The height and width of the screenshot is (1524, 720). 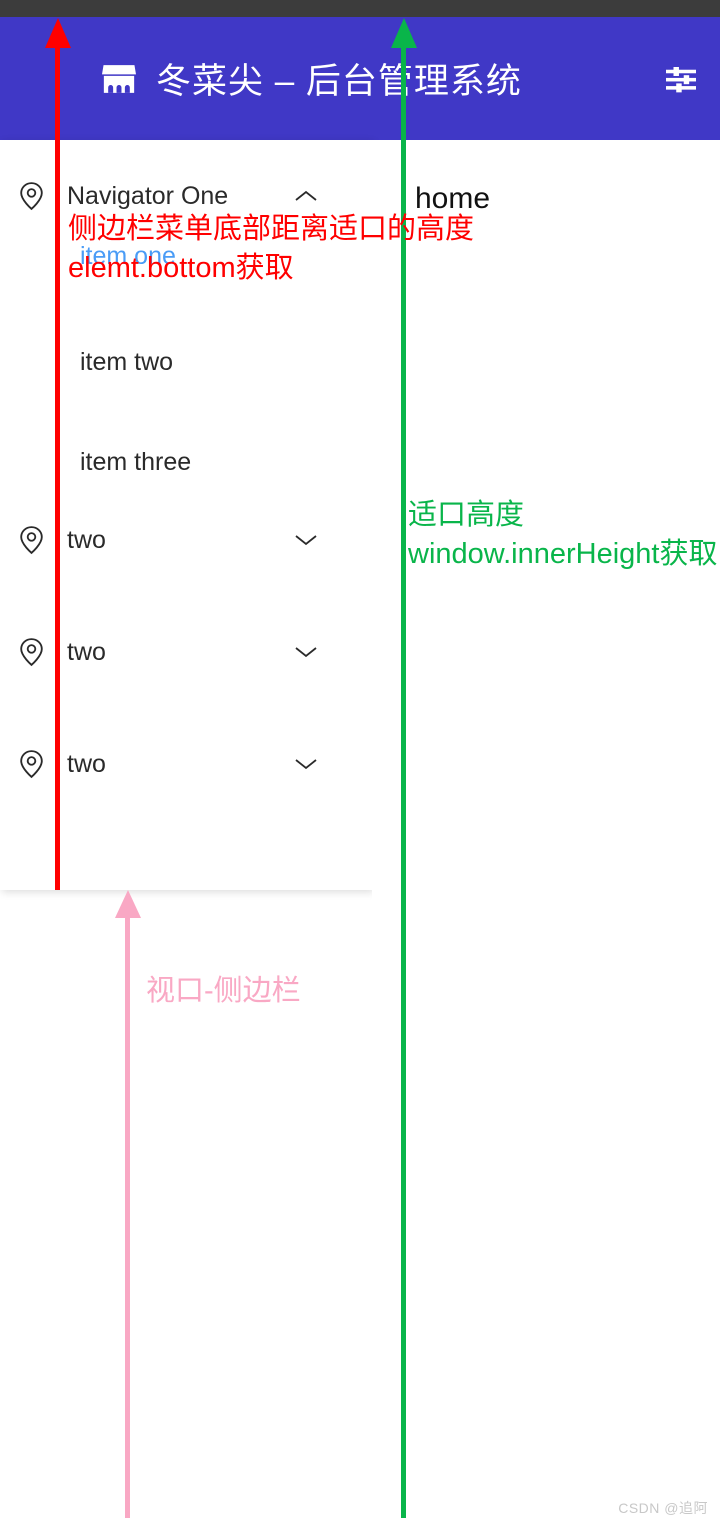 What do you see at coordinates (563, 535) in the screenshot?
I see `annotation-text-green: 适口高度 window.innerHeight获取` at bounding box center [563, 535].